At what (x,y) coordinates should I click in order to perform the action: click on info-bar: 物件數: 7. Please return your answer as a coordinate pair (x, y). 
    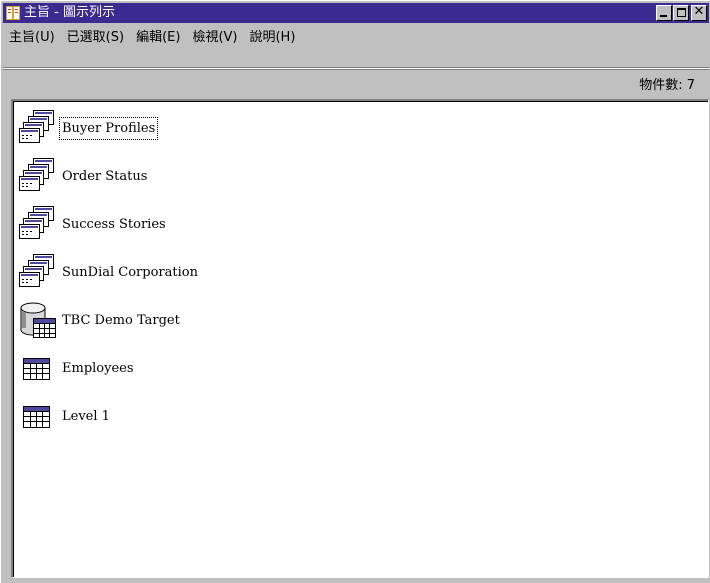
    Looking at the image, I should click on (356, 83).